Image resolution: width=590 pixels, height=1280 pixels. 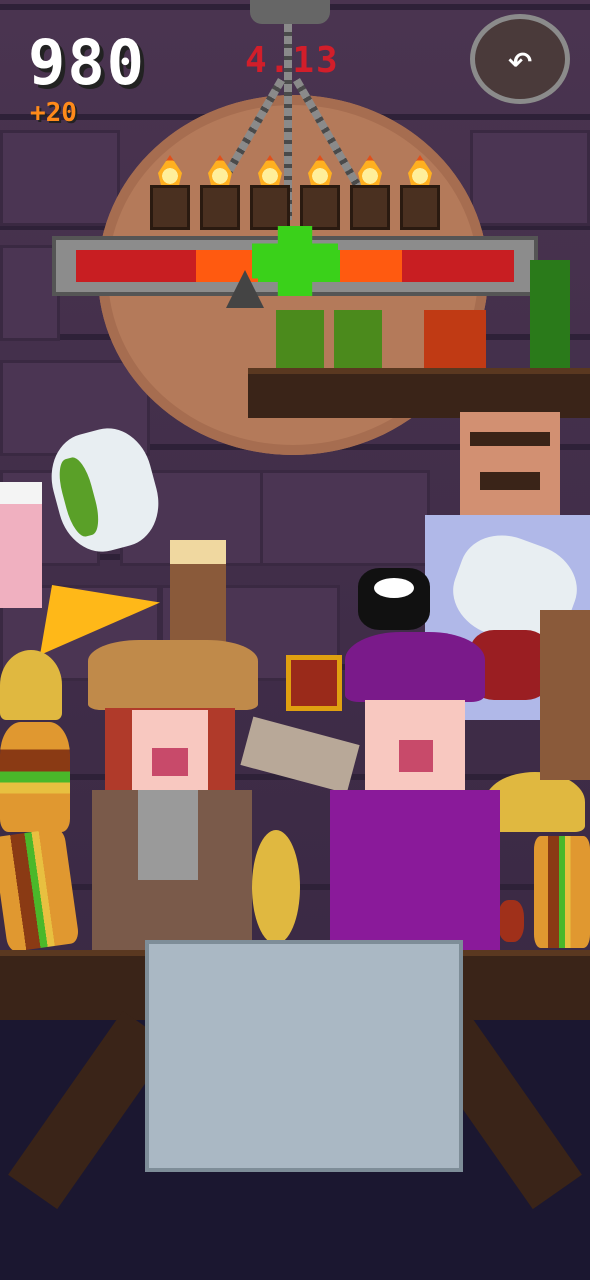 What do you see at coordinates (371, 266) in the screenshot?
I see `meter-orange-right` at bounding box center [371, 266].